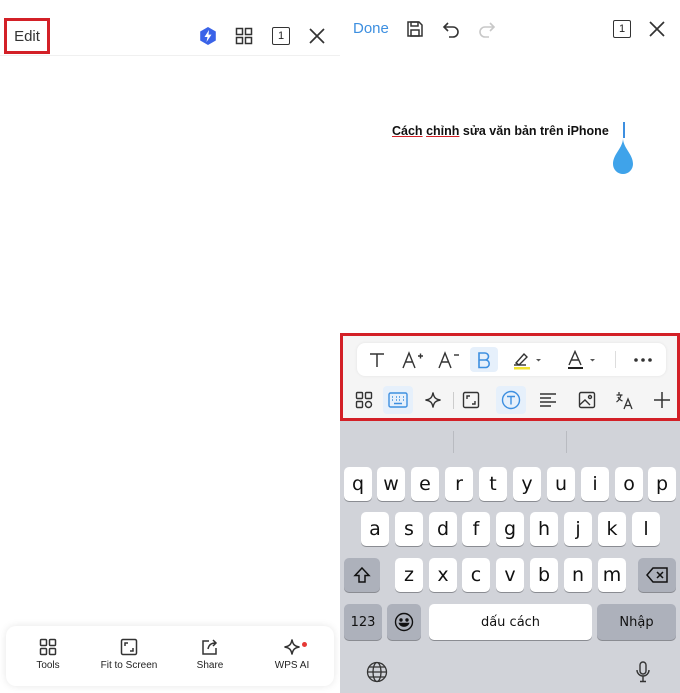 Image resolution: width=680 pixels, height=693 pixels. I want to click on tools-button: Tools, so click(48, 654).